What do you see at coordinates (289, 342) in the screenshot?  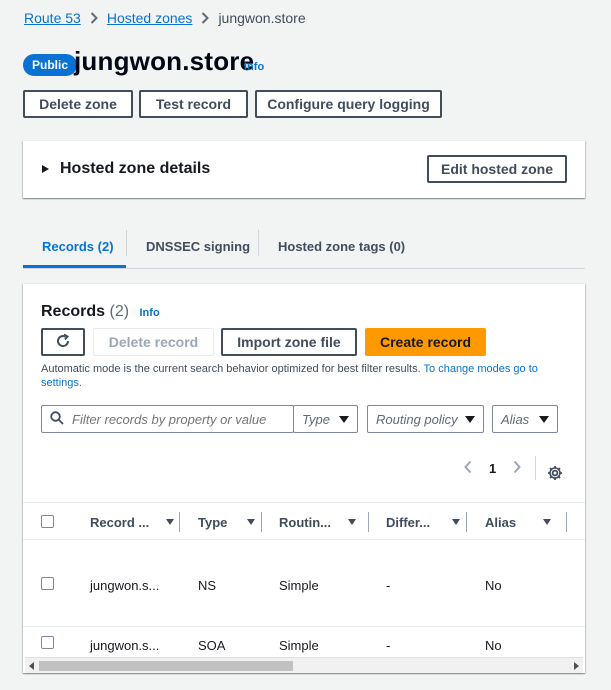 I see `import-zone-file-button: Import zone file` at bounding box center [289, 342].